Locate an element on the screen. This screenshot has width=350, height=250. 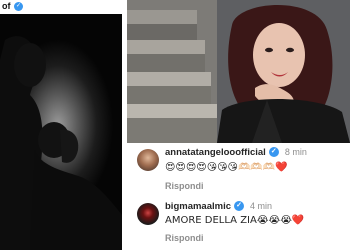
comment-timestamp: 8 min is located at coordinates (295, 152).